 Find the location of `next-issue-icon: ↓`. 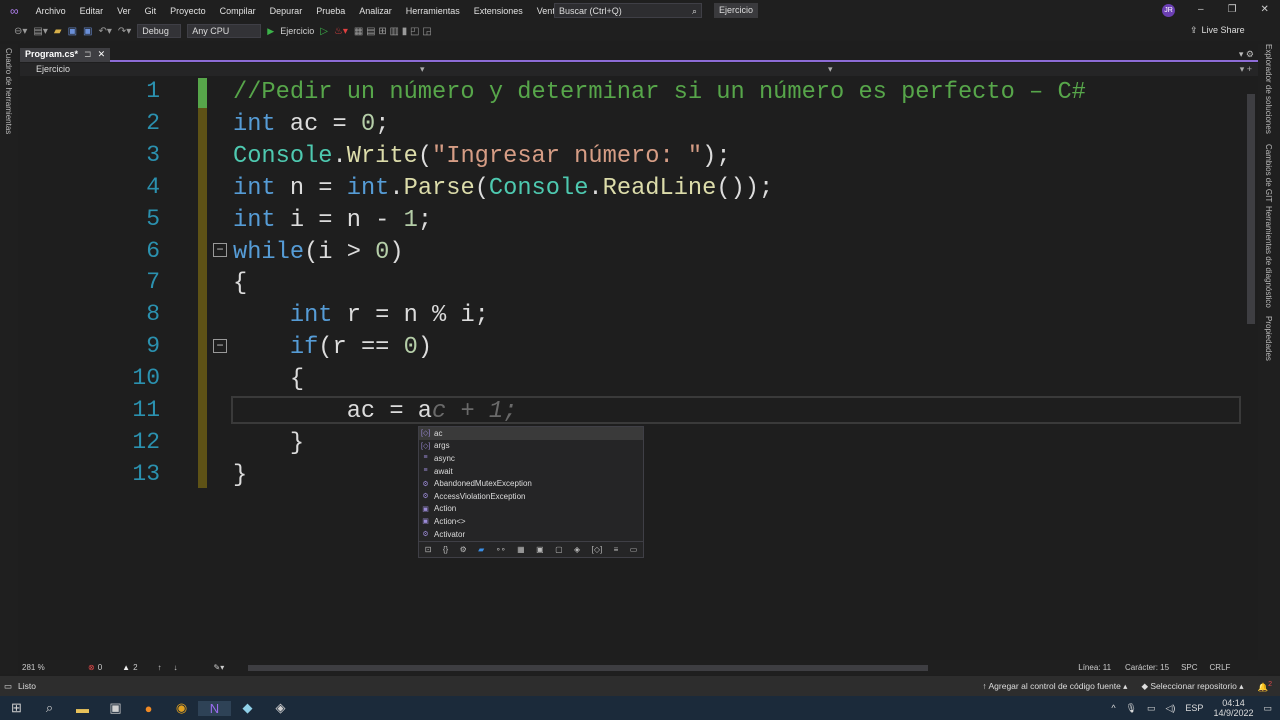

next-issue-icon: ↓ is located at coordinates (176, 667).